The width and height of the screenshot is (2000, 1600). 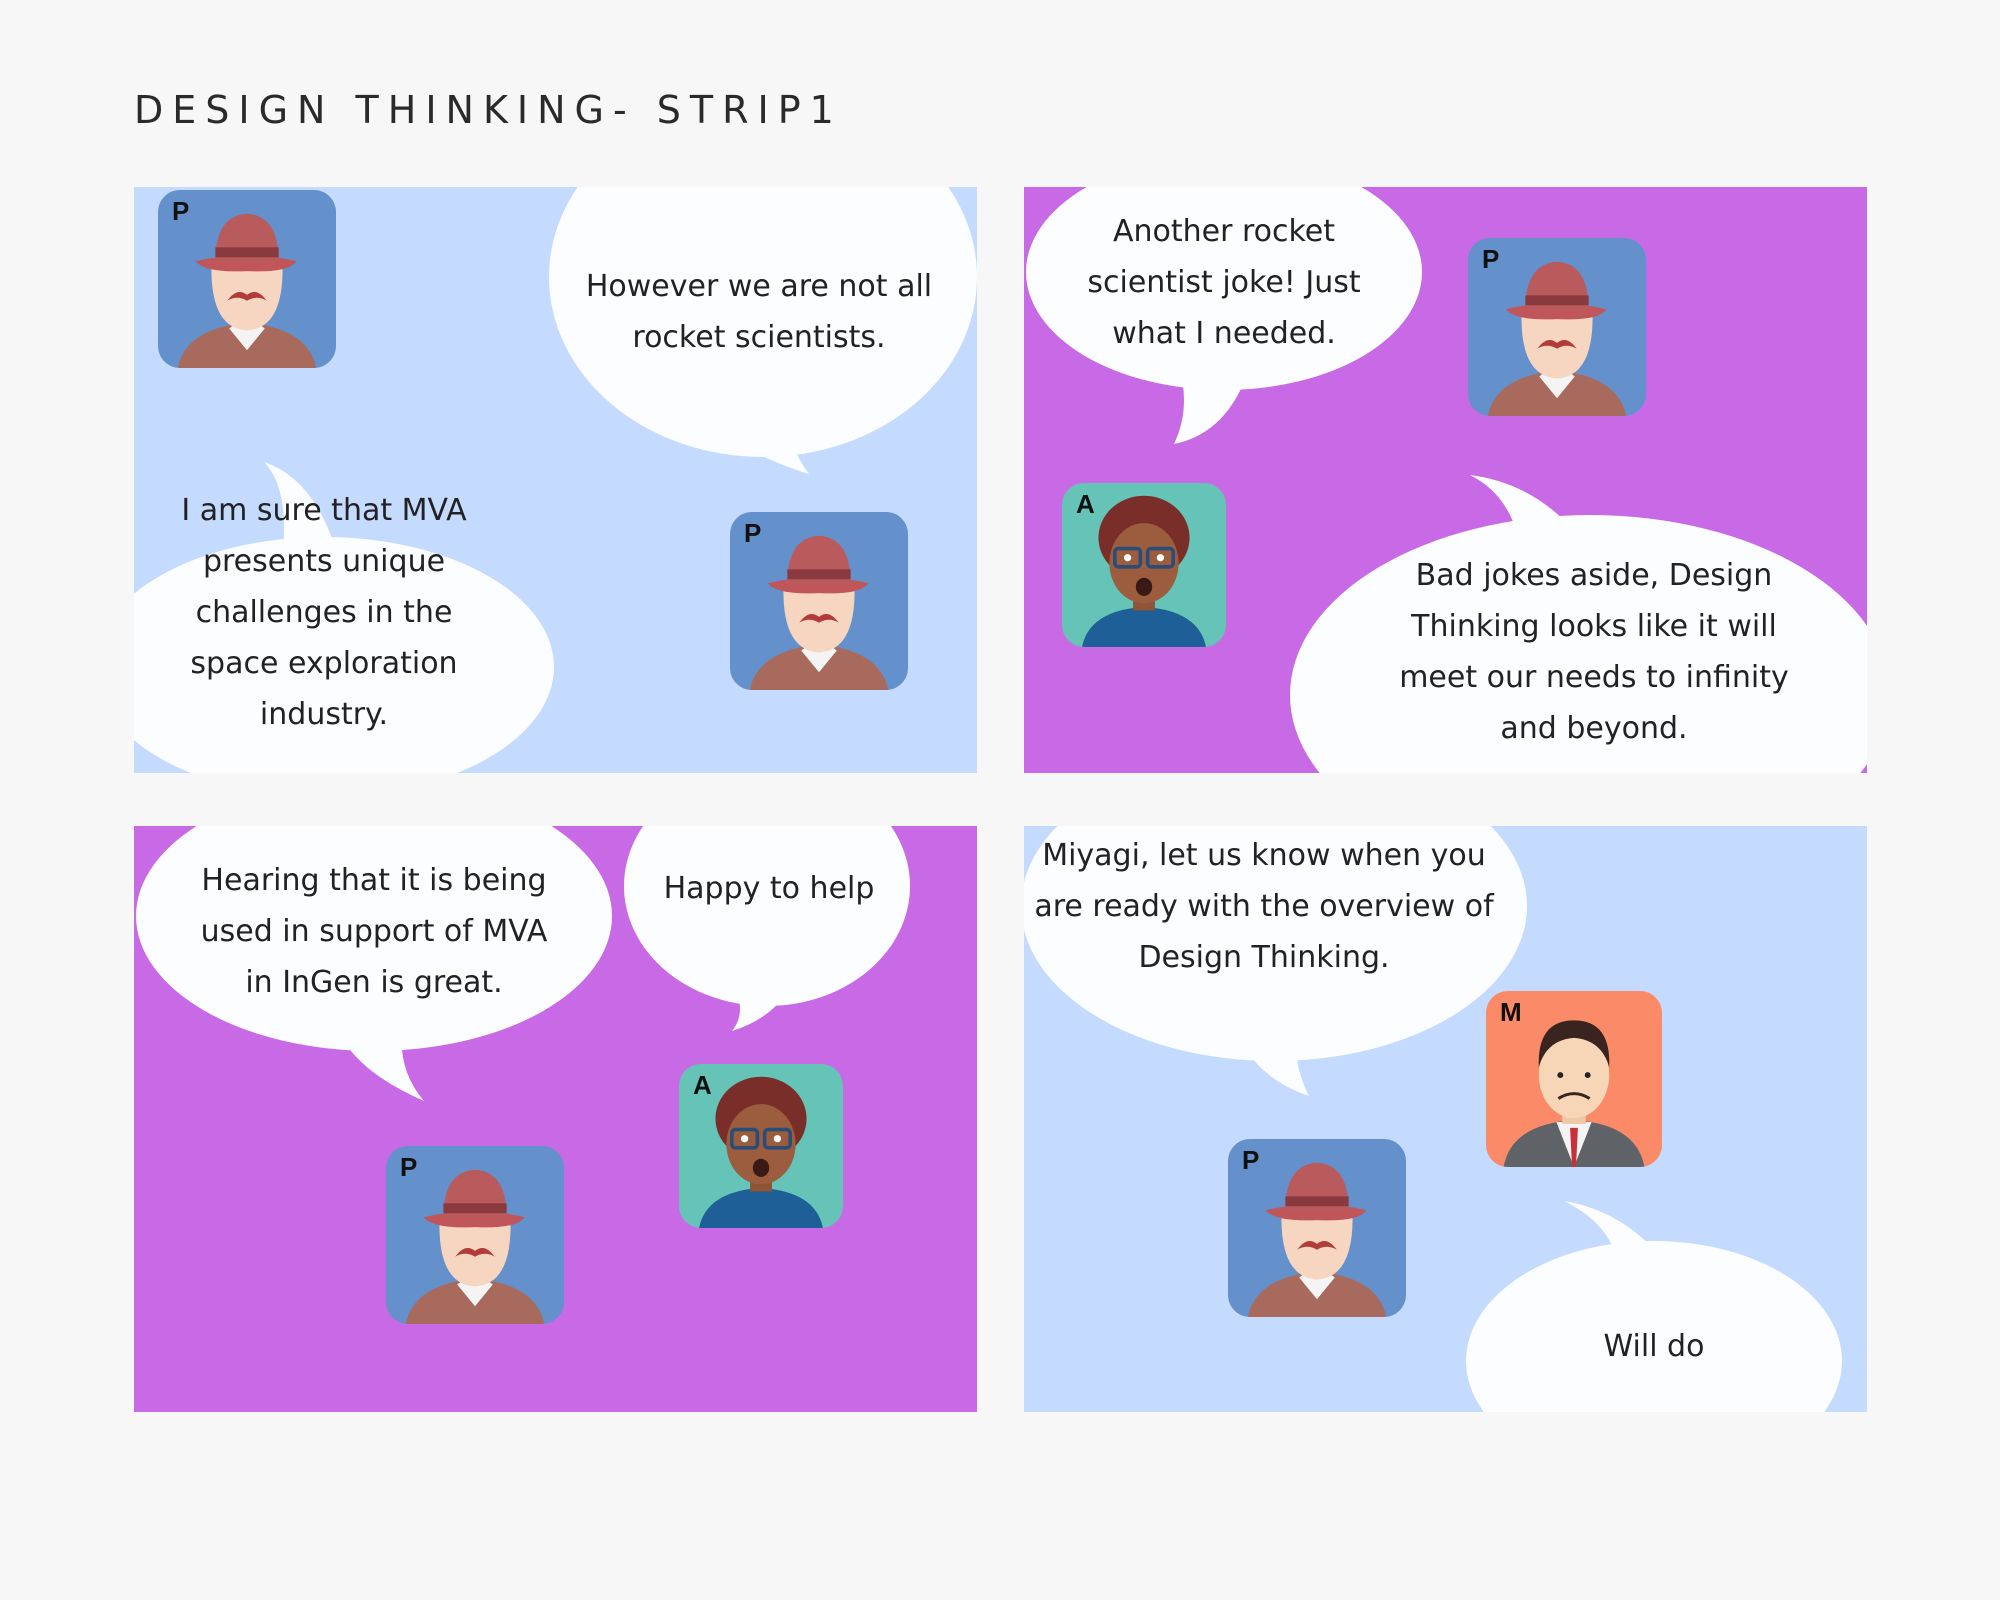 What do you see at coordinates (488, 110) in the screenshot?
I see `page-title: DESIGN THINKING- STRIP1` at bounding box center [488, 110].